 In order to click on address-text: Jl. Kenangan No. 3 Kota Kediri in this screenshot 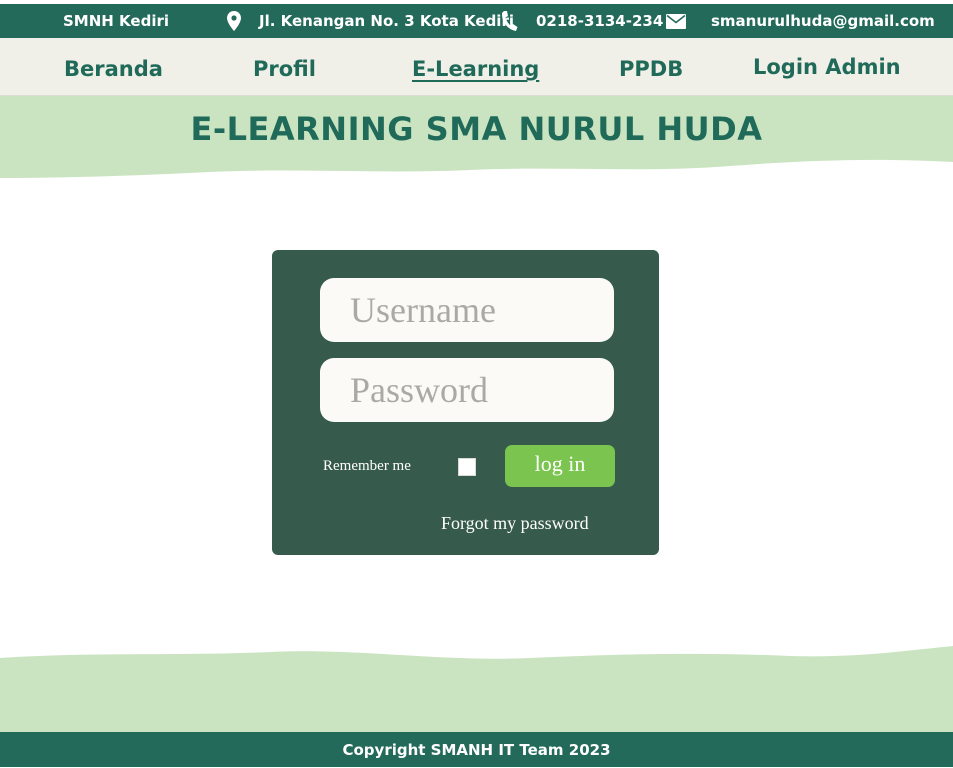, I will do `click(386, 21)`.